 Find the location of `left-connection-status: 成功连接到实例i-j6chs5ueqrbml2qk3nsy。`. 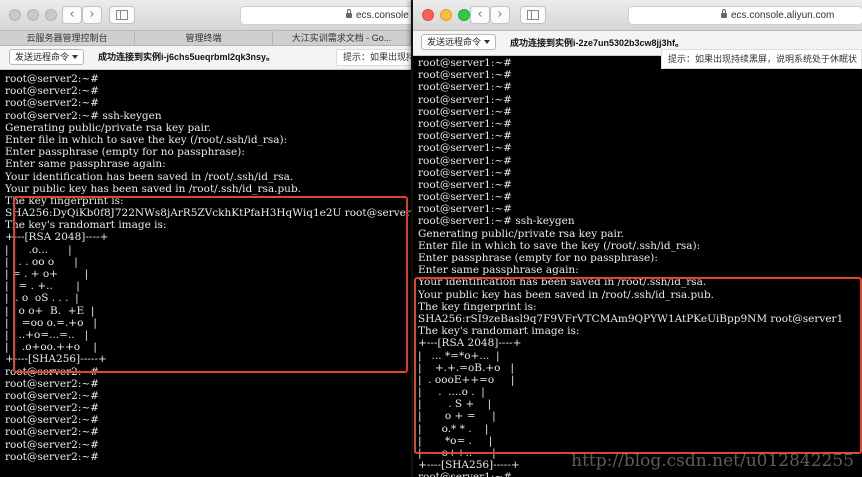

left-connection-status: 成功连接到实例i-j6chs5ueqrbml2qk3nsy。 is located at coordinates (187, 57).